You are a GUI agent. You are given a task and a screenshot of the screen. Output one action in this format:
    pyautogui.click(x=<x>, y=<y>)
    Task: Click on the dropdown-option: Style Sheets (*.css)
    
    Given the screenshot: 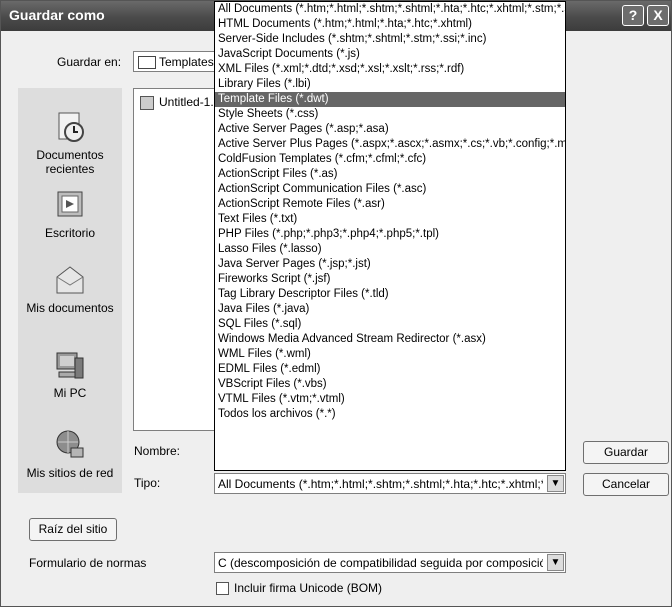 What is the action you would take?
    pyautogui.click(x=390, y=114)
    